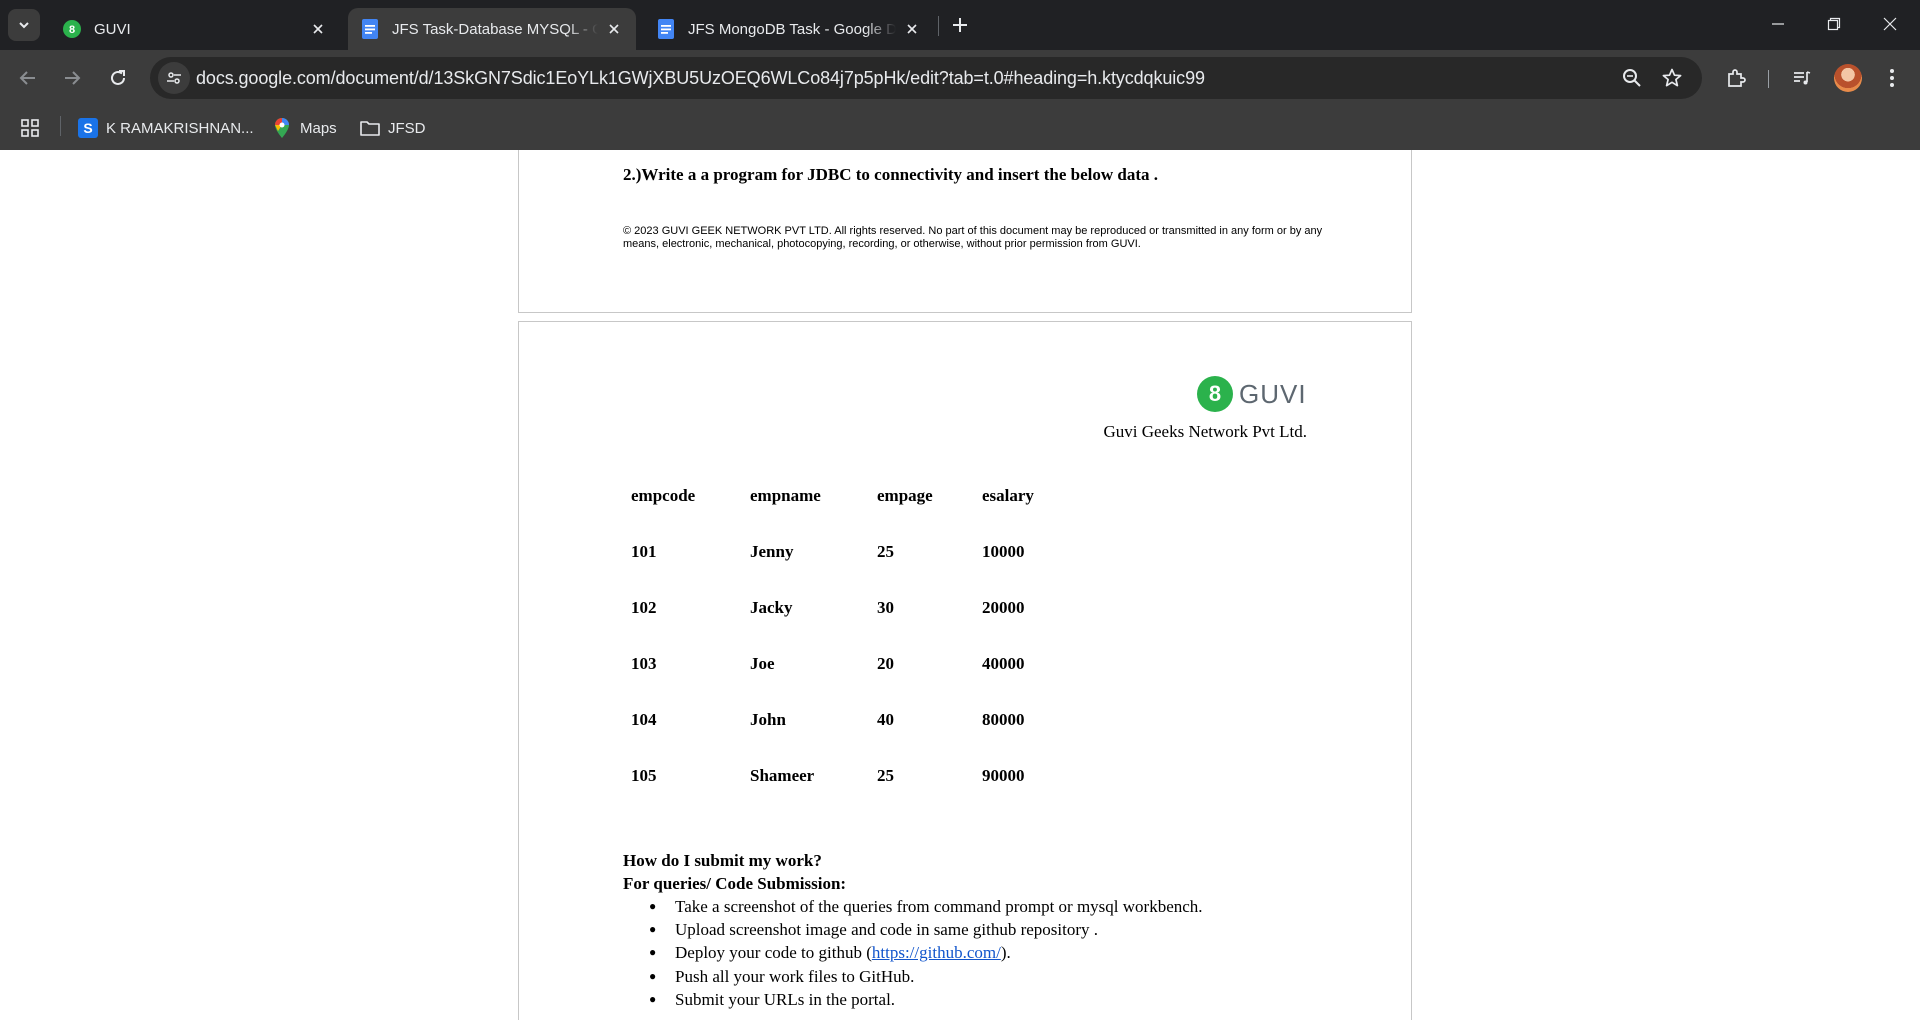 The height and width of the screenshot is (1020, 1920). What do you see at coordinates (856, 776) in the screenshot?
I see `table-row: 105 Shameer 25 90000` at bounding box center [856, 776].